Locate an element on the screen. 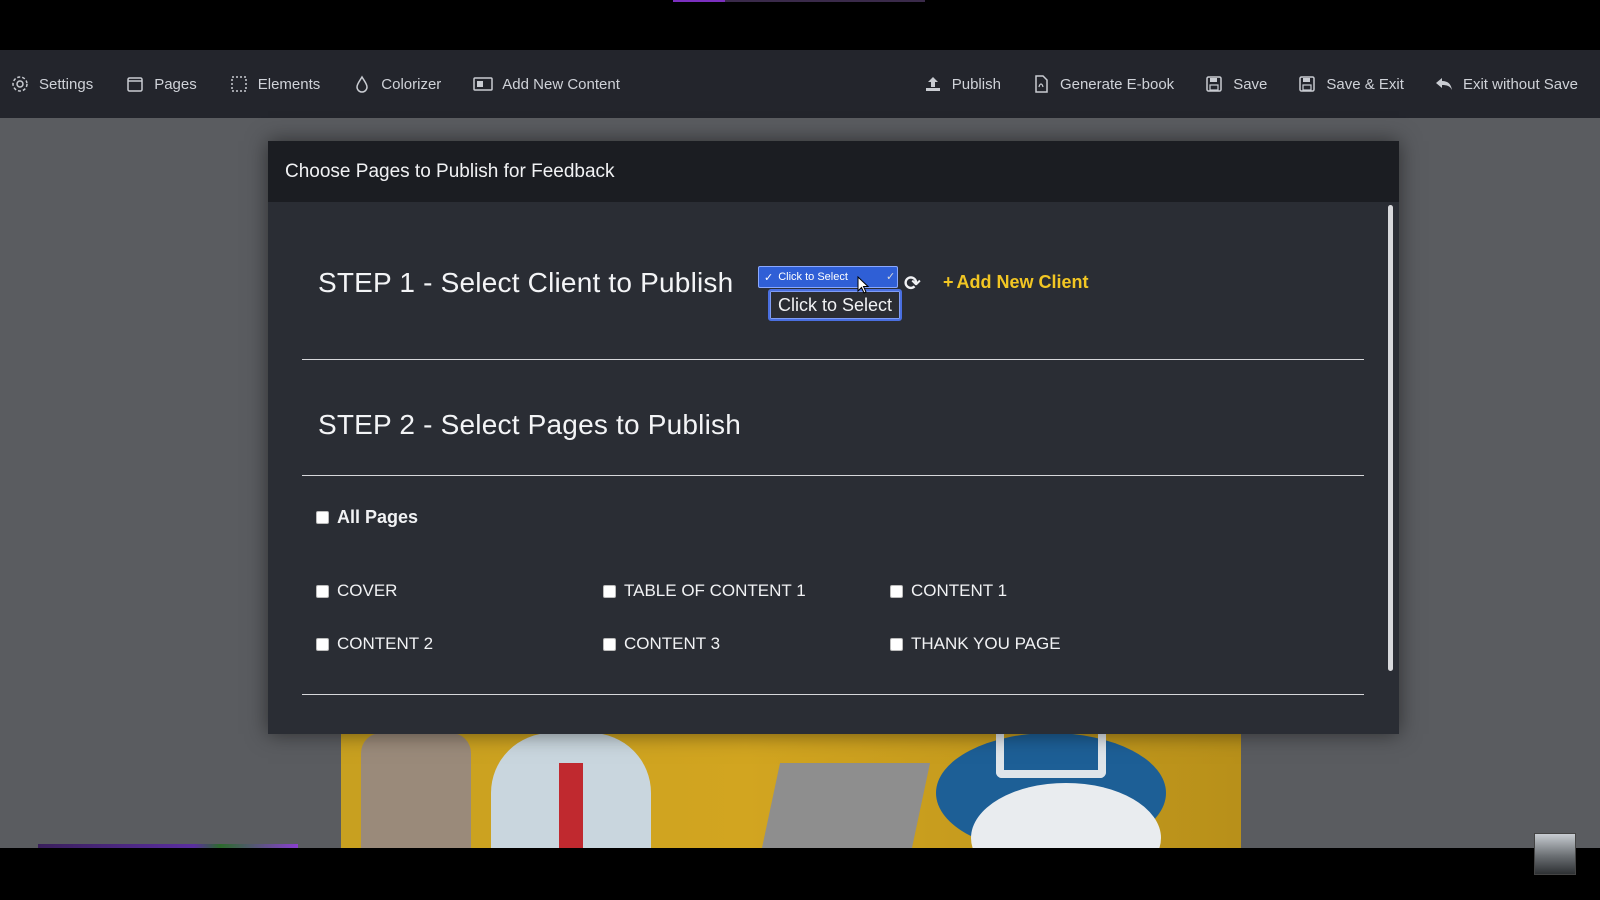  save-label: Save is located at coordinates (1250, 84).